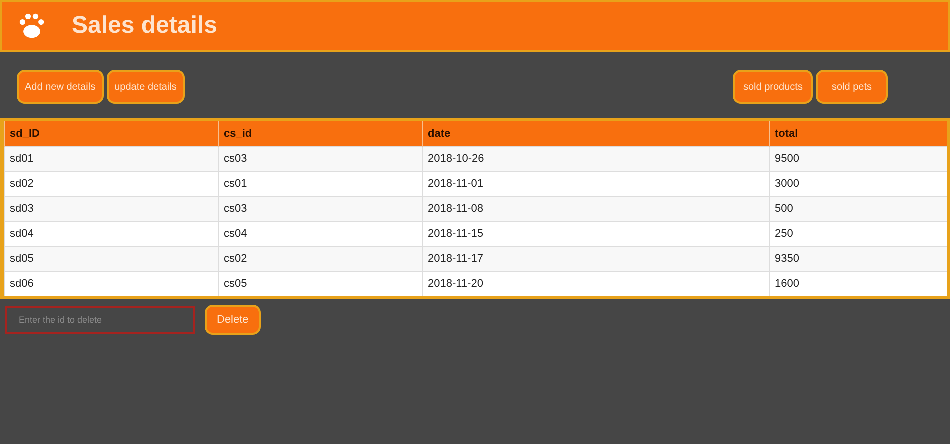 This screenshot has width=950, height=444. Describe the element at coordinates (111, 209) in the screenshot. I see `table-cell: sd03` at that location.